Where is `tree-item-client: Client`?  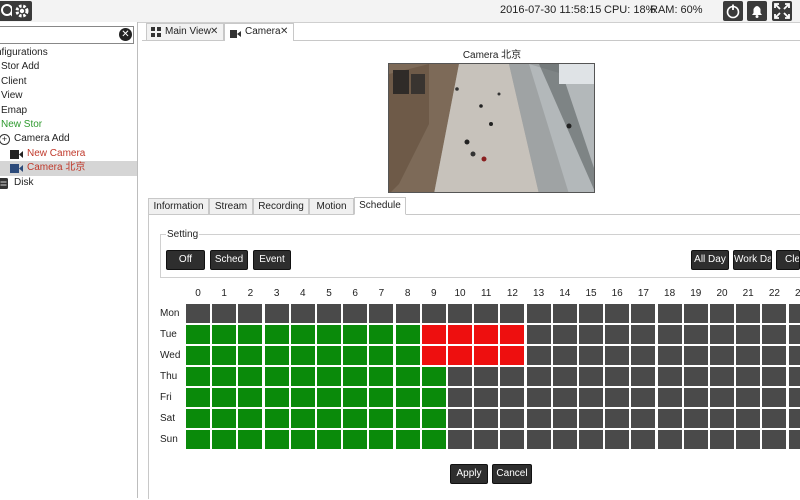
tree-item-client: Client is located at coordinates (68, 82).